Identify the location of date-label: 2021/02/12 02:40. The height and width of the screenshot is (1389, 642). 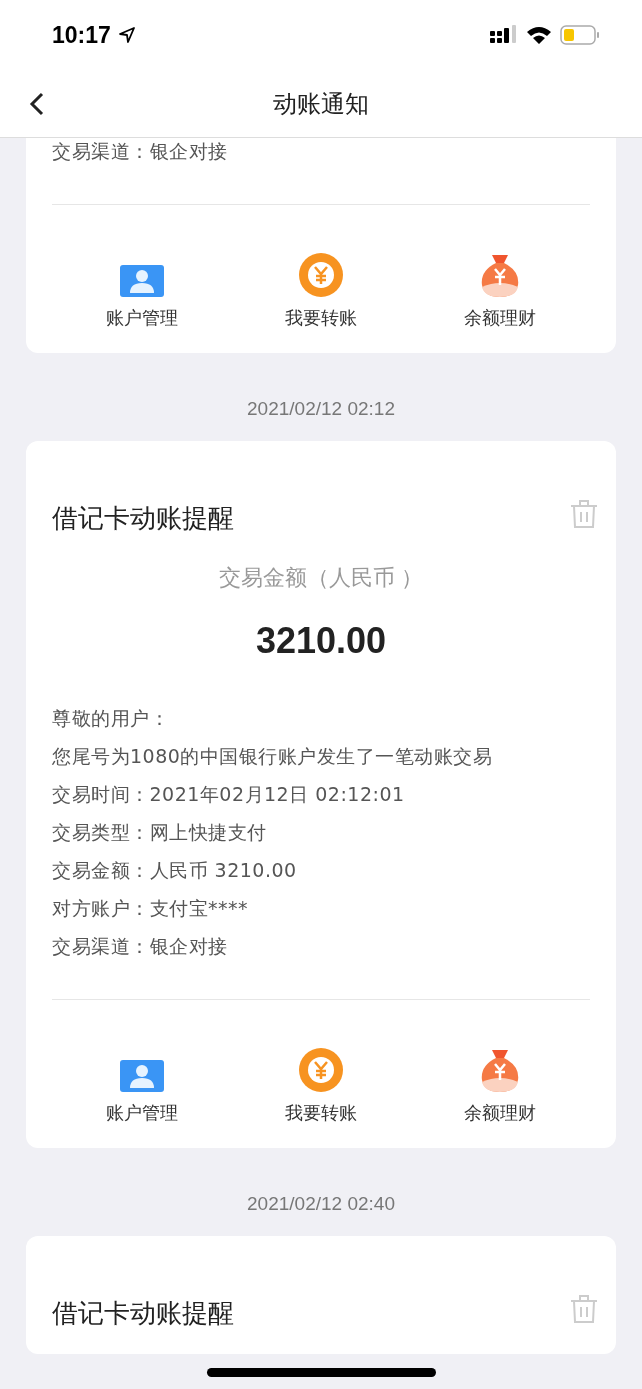
(321, 1204).